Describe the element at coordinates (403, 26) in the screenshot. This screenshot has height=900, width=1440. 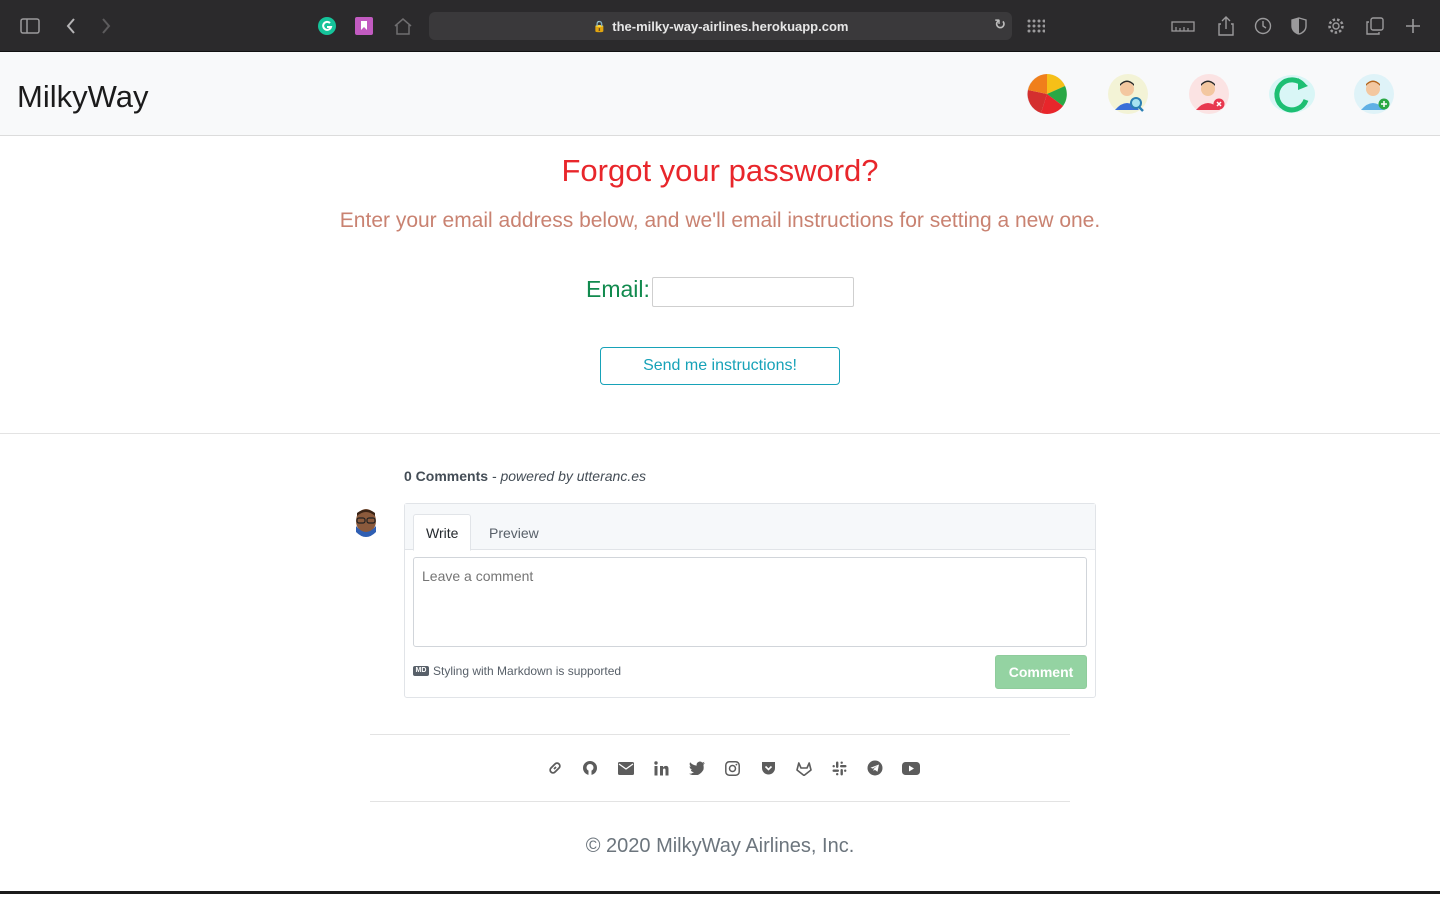
I see `home-icon` at that location.